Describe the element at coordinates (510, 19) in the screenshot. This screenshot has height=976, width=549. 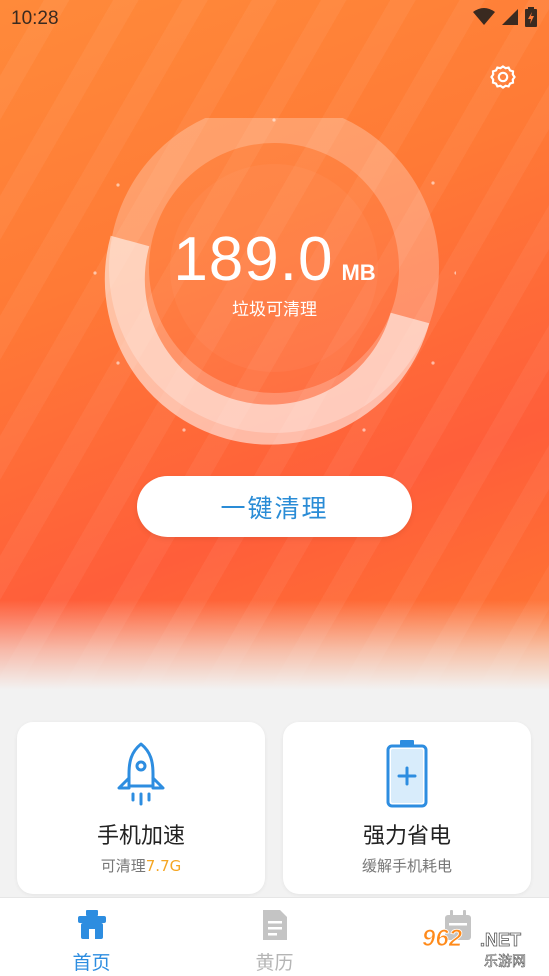
I see `signal-icon` at that location.